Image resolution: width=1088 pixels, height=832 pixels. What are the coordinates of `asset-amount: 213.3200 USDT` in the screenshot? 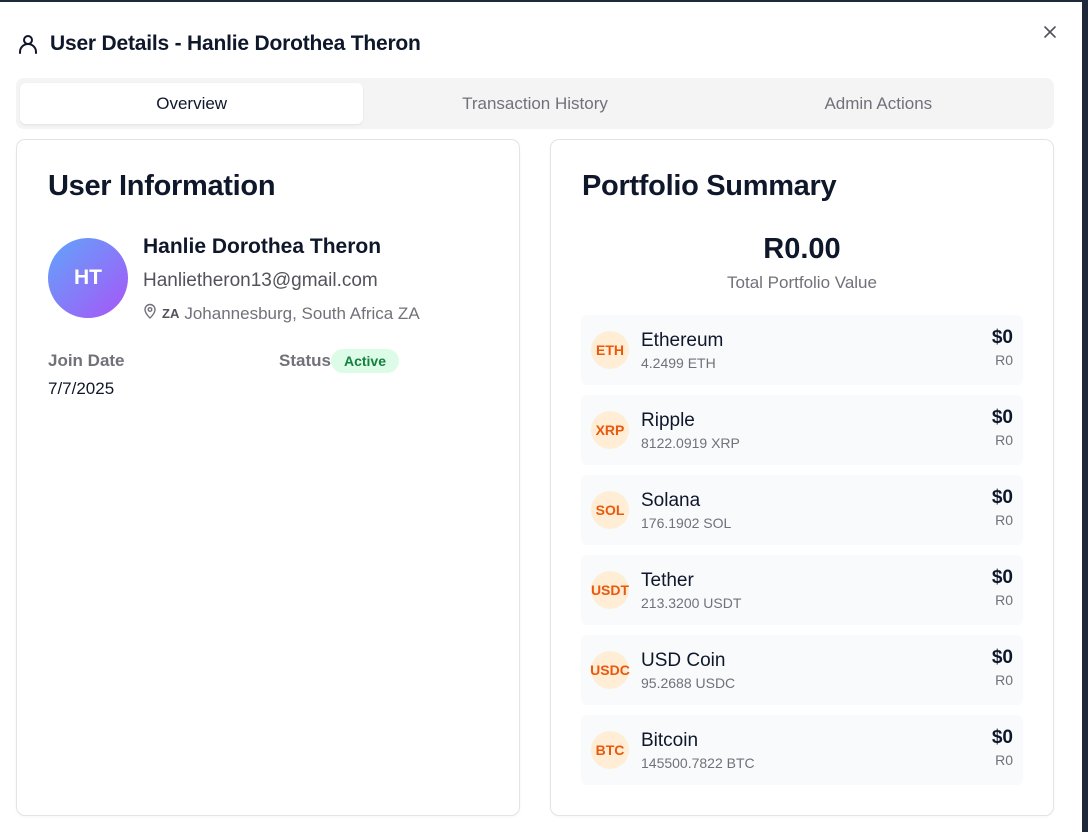 It's located at (691, 602).